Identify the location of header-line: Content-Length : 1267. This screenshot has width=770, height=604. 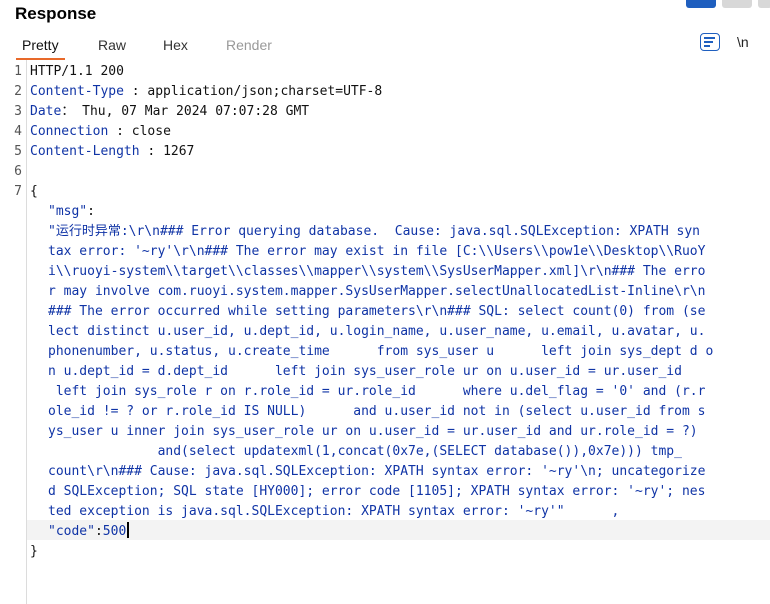
(112, 151).